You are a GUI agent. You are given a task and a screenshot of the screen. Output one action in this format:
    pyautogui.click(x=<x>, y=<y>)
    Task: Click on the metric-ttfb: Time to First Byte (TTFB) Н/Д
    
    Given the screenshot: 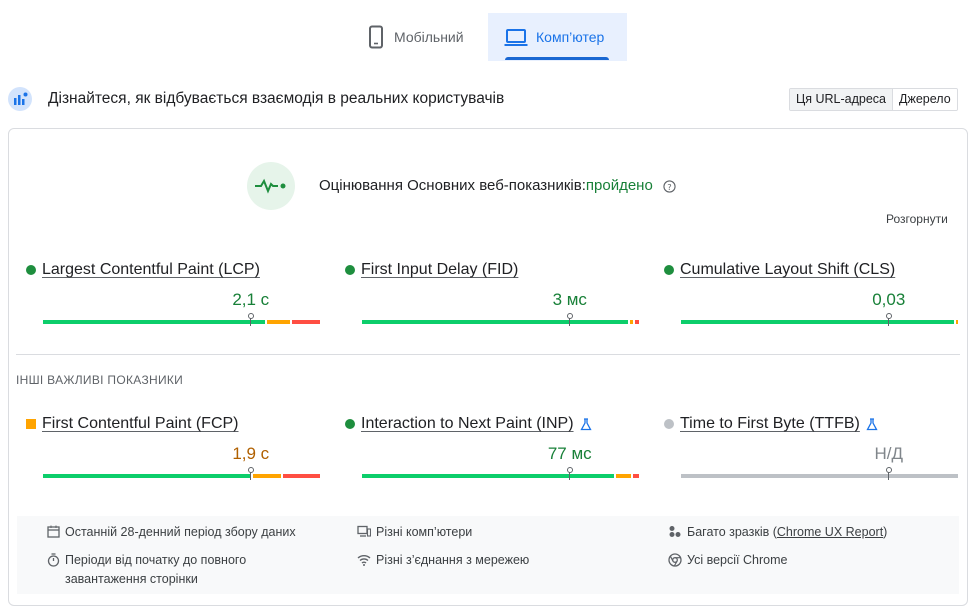 What is the action you would take?
    pyautogui.click(x=814, y=447)
    